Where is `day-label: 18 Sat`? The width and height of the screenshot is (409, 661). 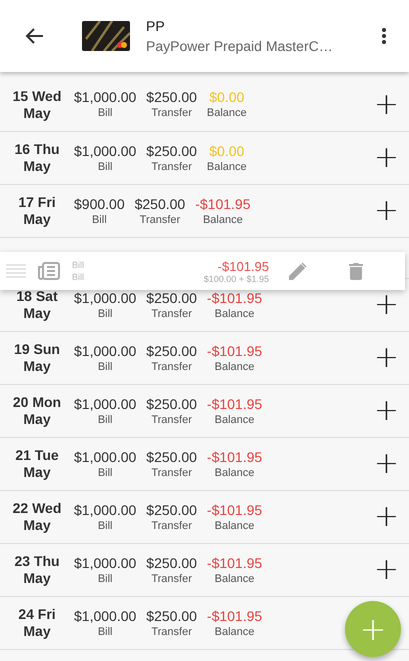
day-label: 18 Sat is located at coordinates (37, 296).